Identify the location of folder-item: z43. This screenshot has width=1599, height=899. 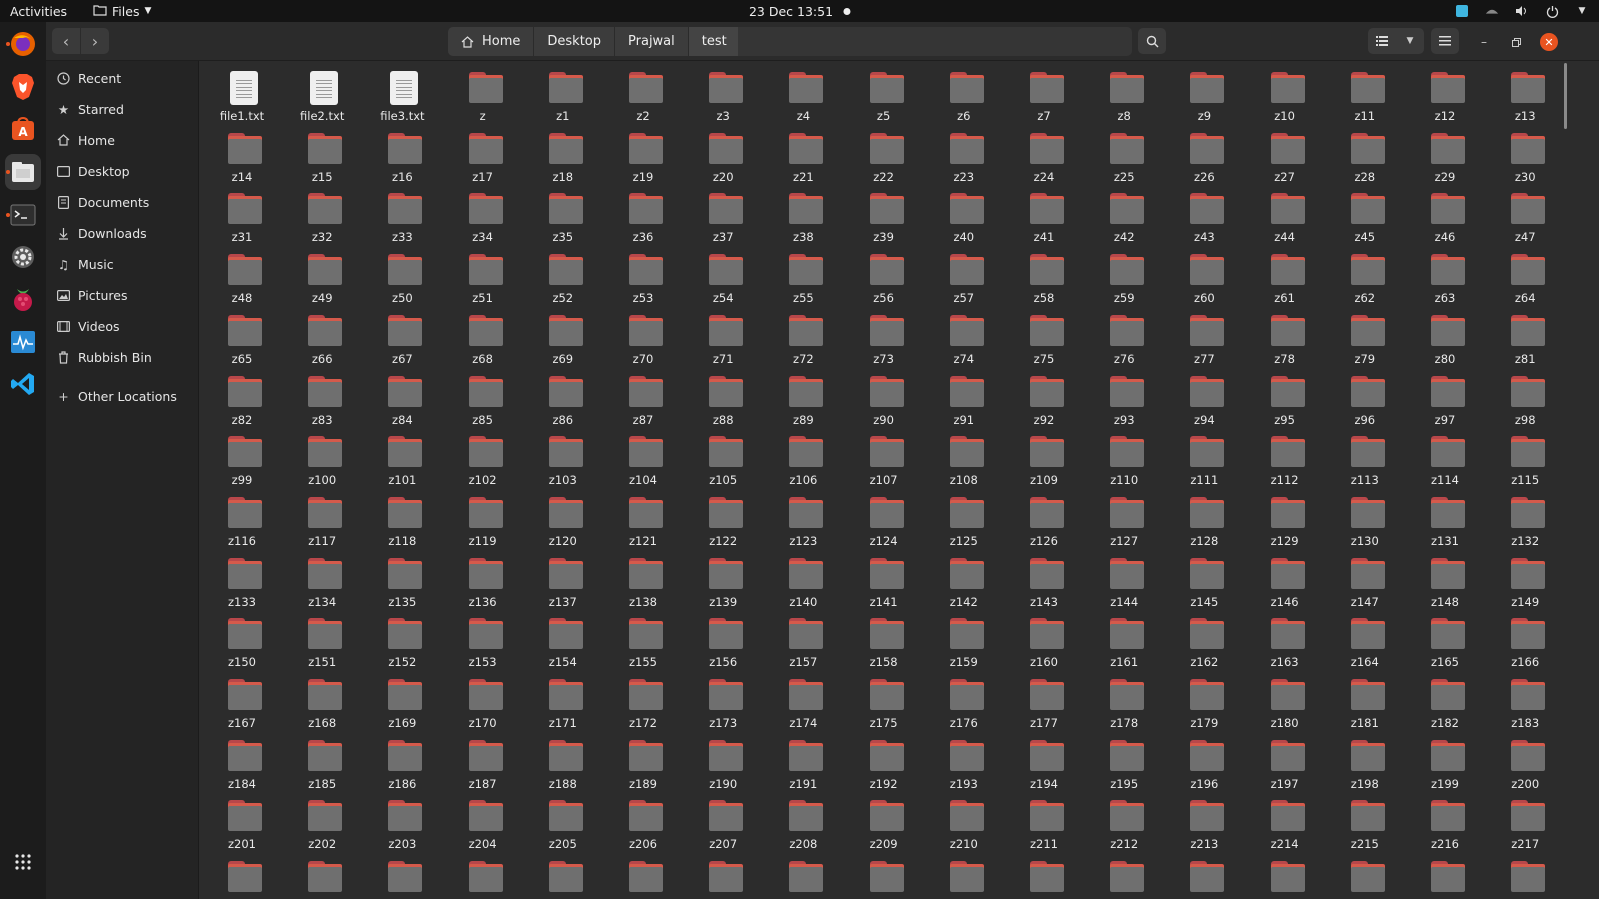
(1204, 216).